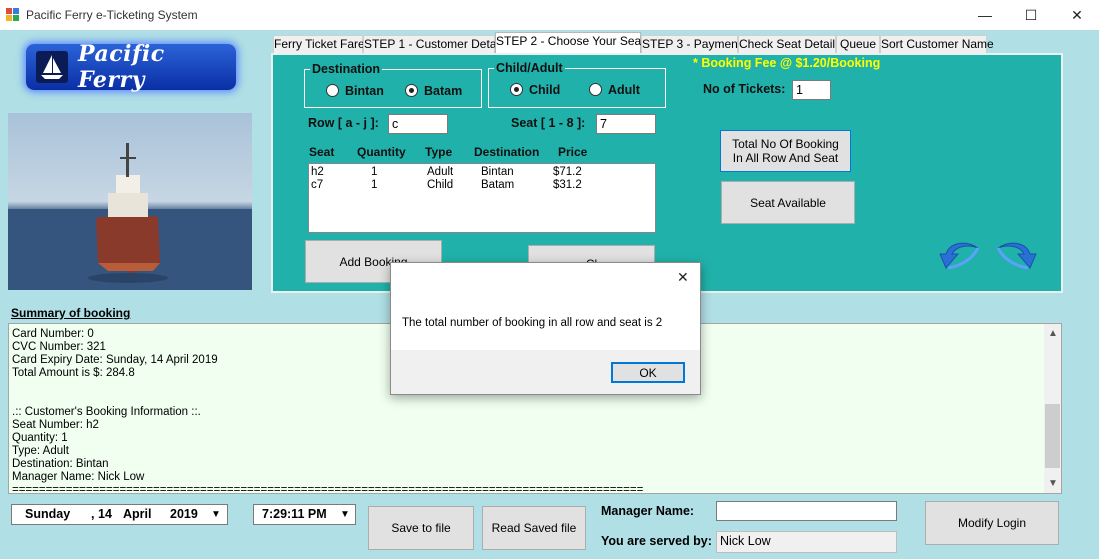 This screenshot has width=1099, height=559. Describe the element at coordinates (806, 542) in the screenshot. I see `served-by-field: Nick Low` at that location.